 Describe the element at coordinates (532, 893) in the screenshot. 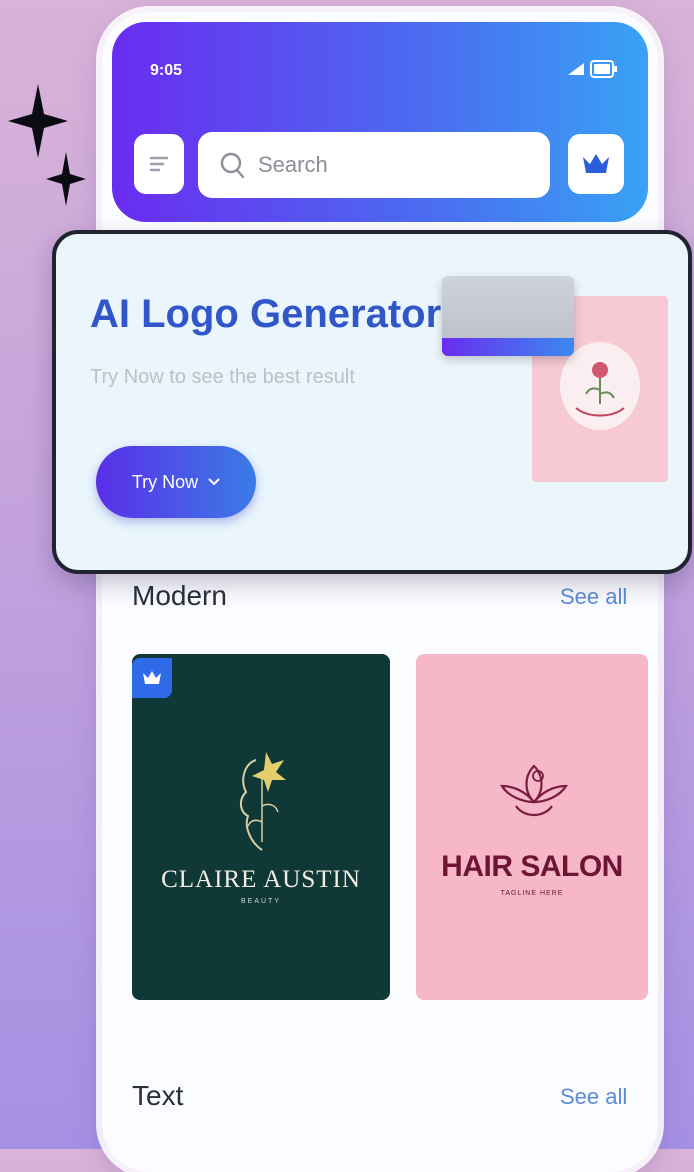

I see `card-logo-tagline: TAGLINE HERE` at that location.